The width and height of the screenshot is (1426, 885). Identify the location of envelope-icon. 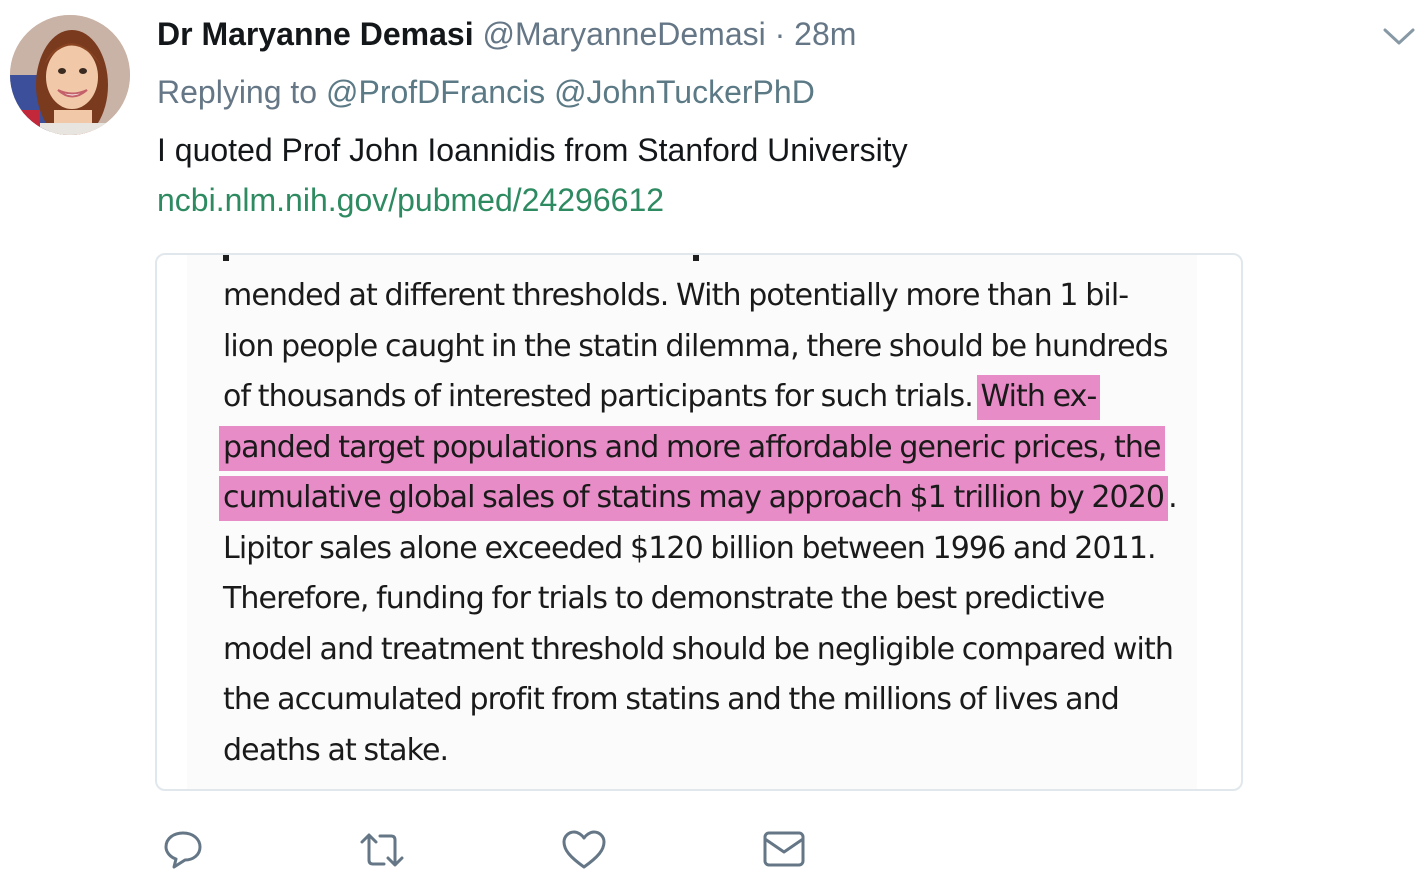
(784, 849).